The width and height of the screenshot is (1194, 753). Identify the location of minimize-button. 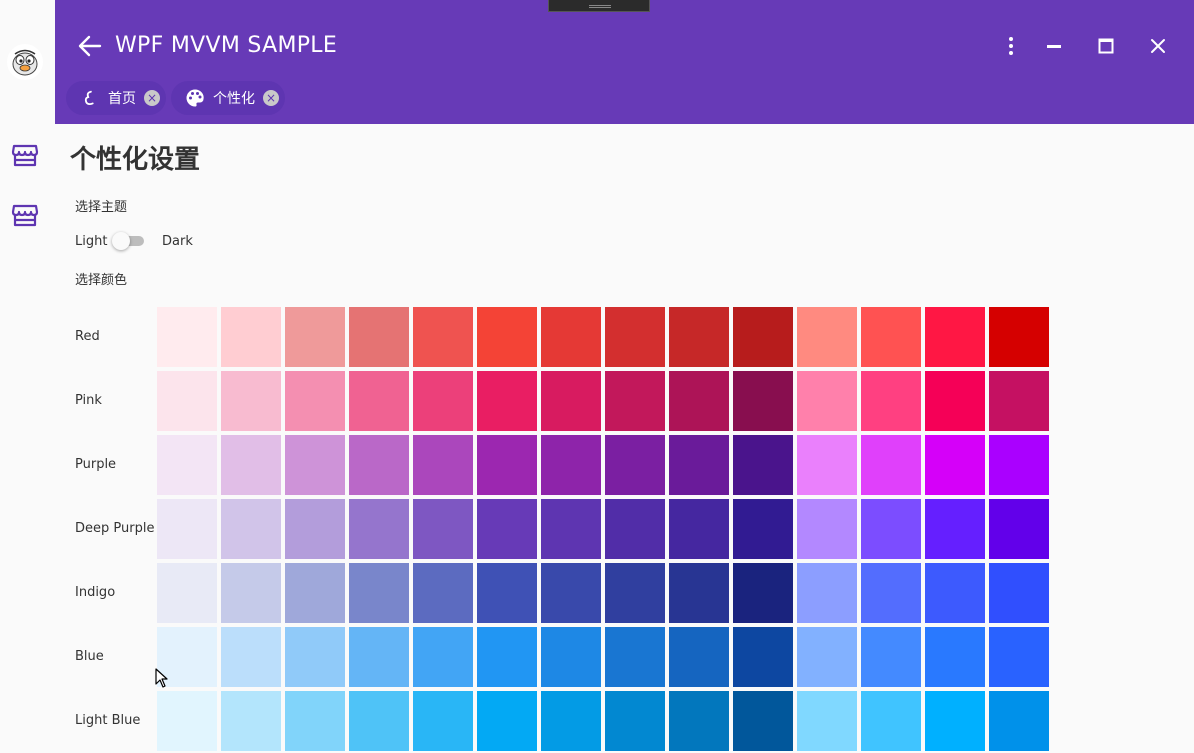
(1054, 46).